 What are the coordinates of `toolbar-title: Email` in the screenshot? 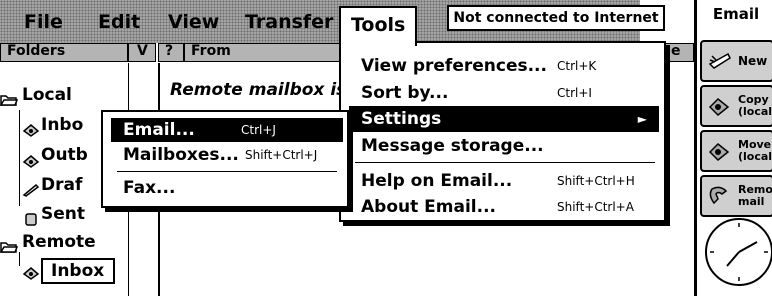 It's located at (736, 14).